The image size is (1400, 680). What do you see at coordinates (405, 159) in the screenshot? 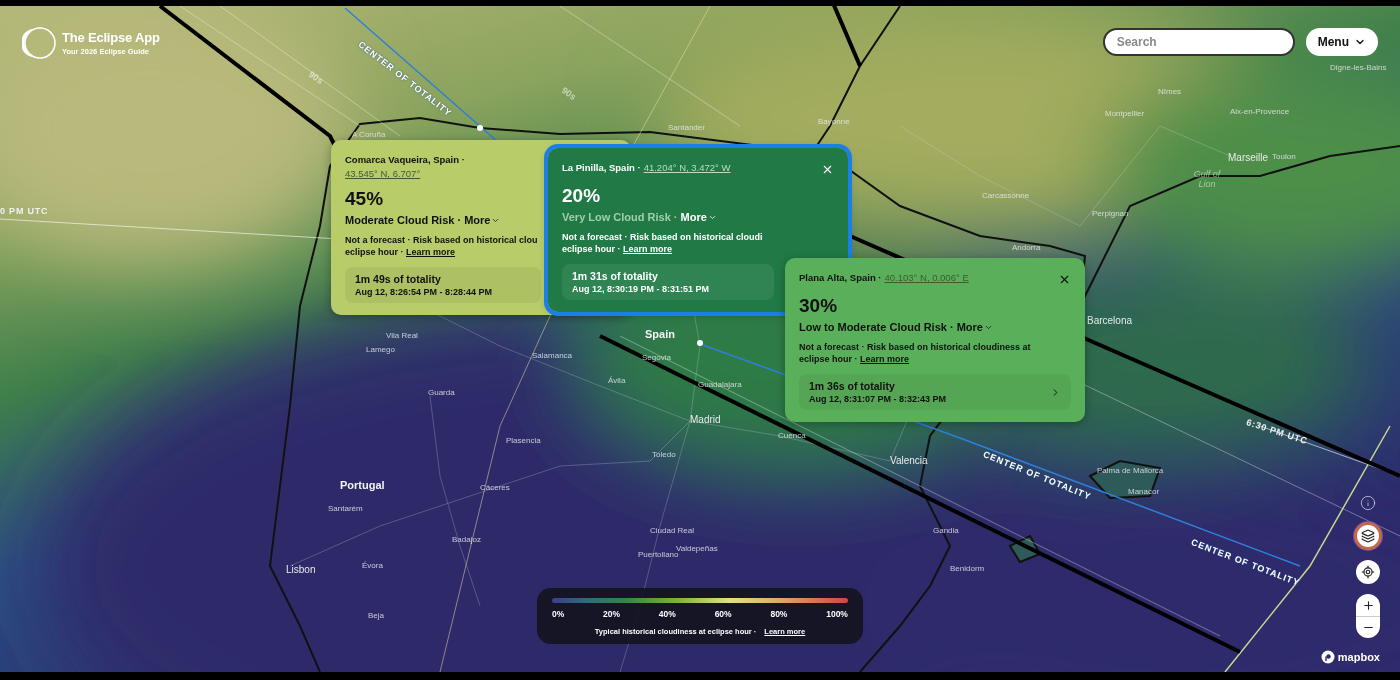
I see `place-name: Comarca Vaqueira, Spain ·` at bounding box center [405, 159].